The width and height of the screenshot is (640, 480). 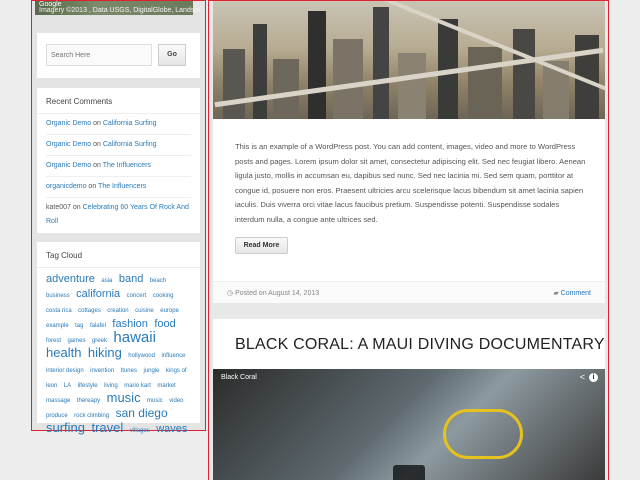 I want to click on tag-link: hawaii, so click(x=134, y=337).